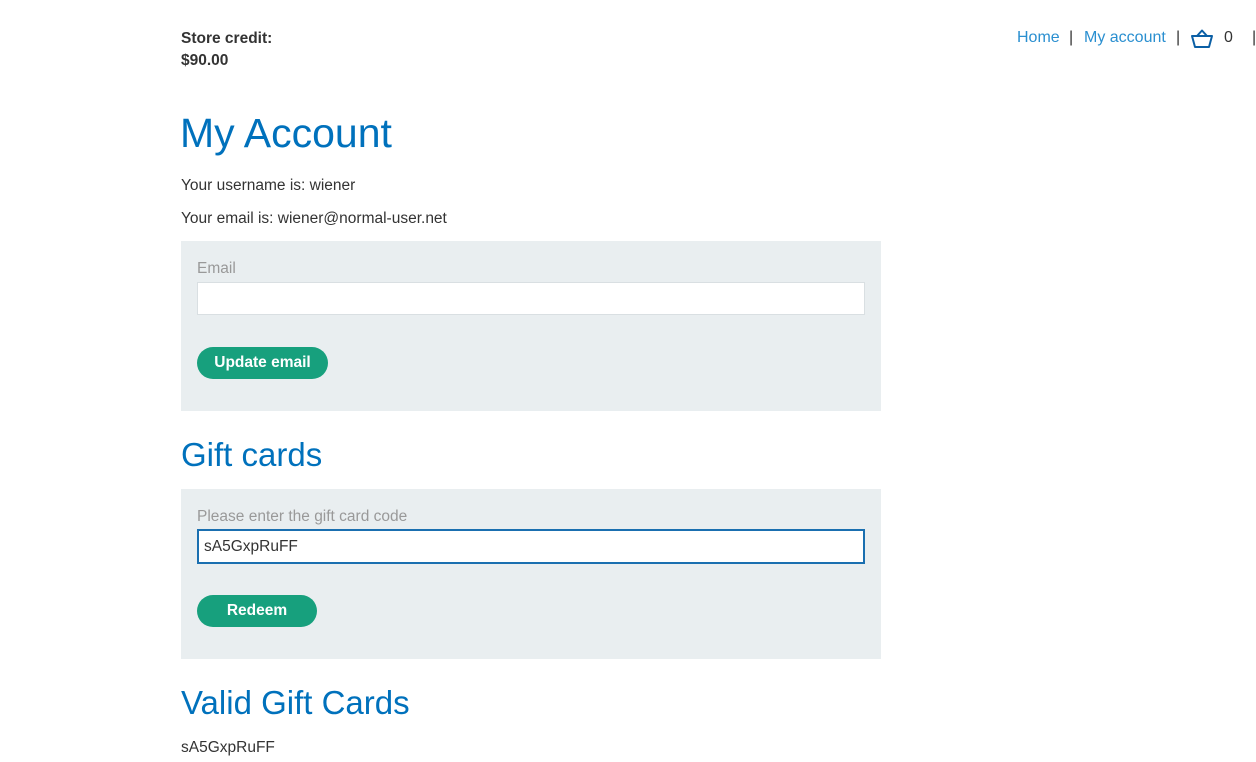 This screenshot has height=762, width=1256. What do you see at coordinates (268, 185) in the screenshot?
I see `username-info: Your username is: wiener` at bounding box center [268, 185].